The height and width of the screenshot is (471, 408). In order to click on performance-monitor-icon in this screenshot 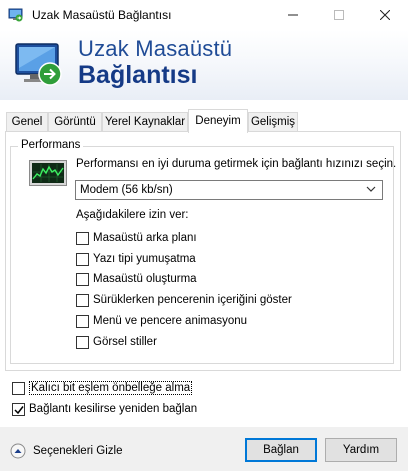, I will do `click(48, 173)`.